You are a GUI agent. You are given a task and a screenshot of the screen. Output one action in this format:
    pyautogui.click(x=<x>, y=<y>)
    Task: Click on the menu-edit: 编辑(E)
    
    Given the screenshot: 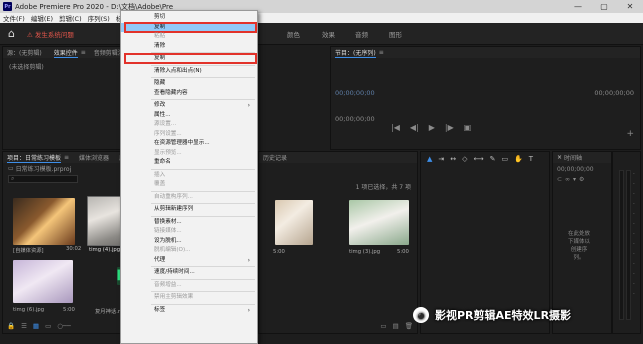 What is the action you would take?
    pyautogui.click(x=42, y=18)
    